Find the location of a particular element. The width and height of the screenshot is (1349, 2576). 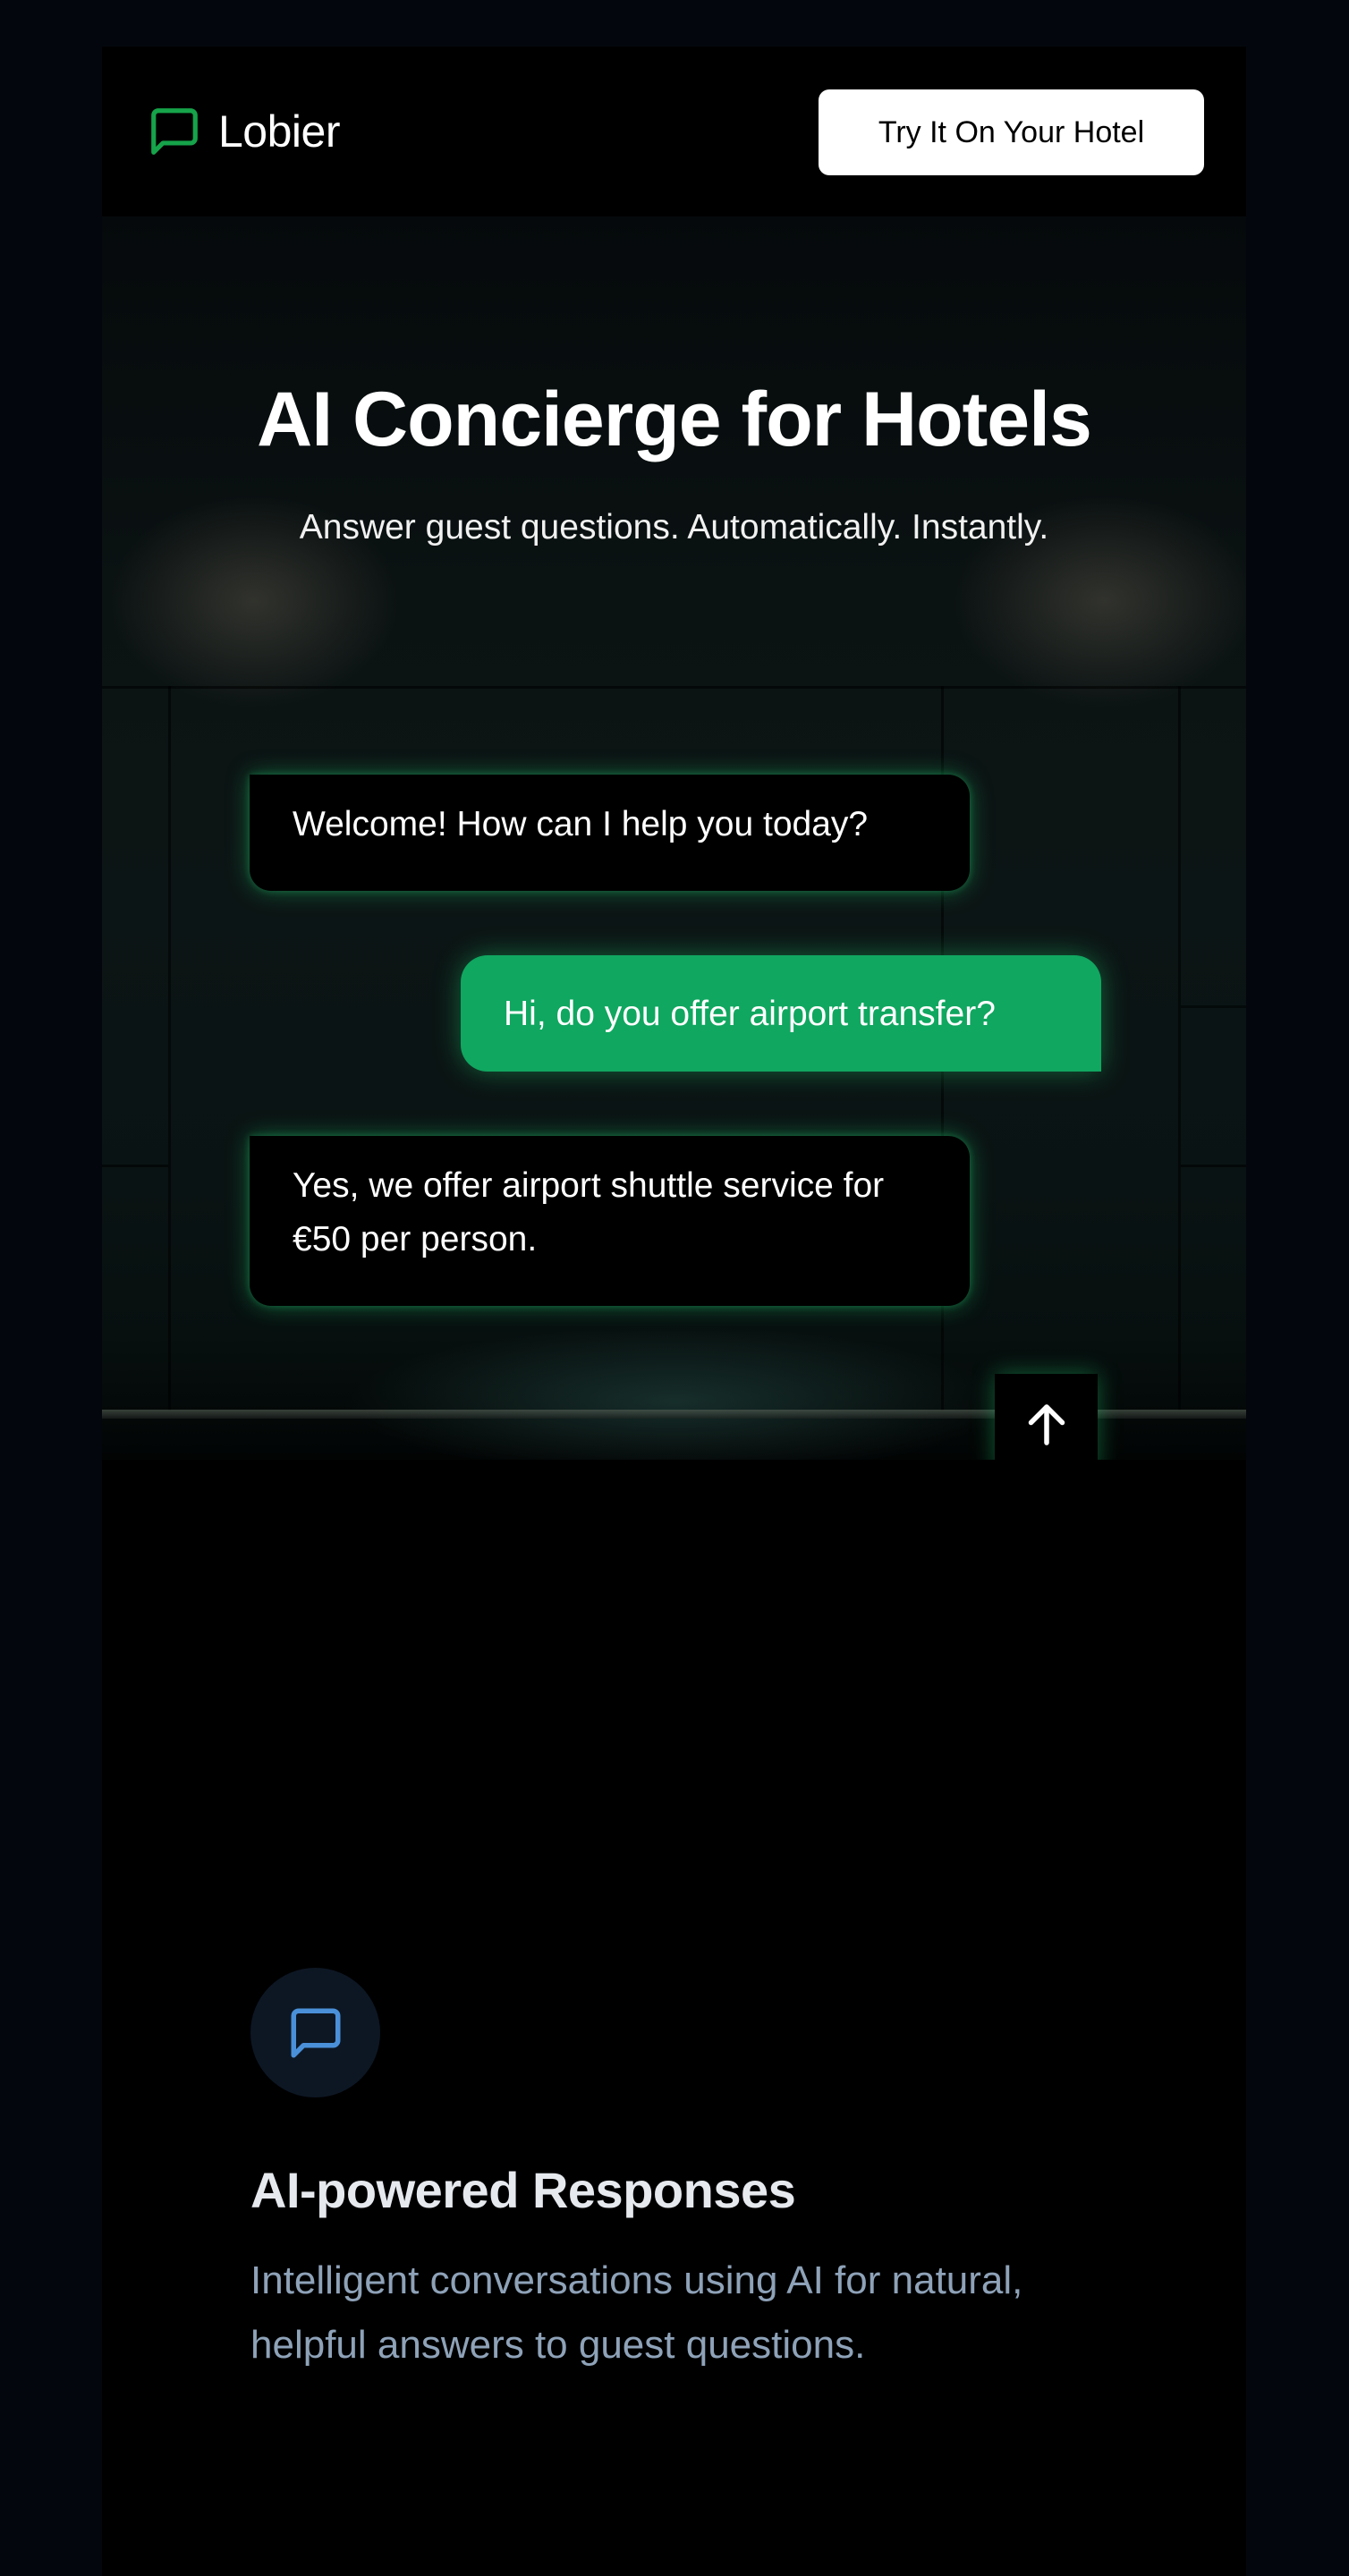

hero-title: AI Concierge for Hotels is located at coordinates (674, 419).